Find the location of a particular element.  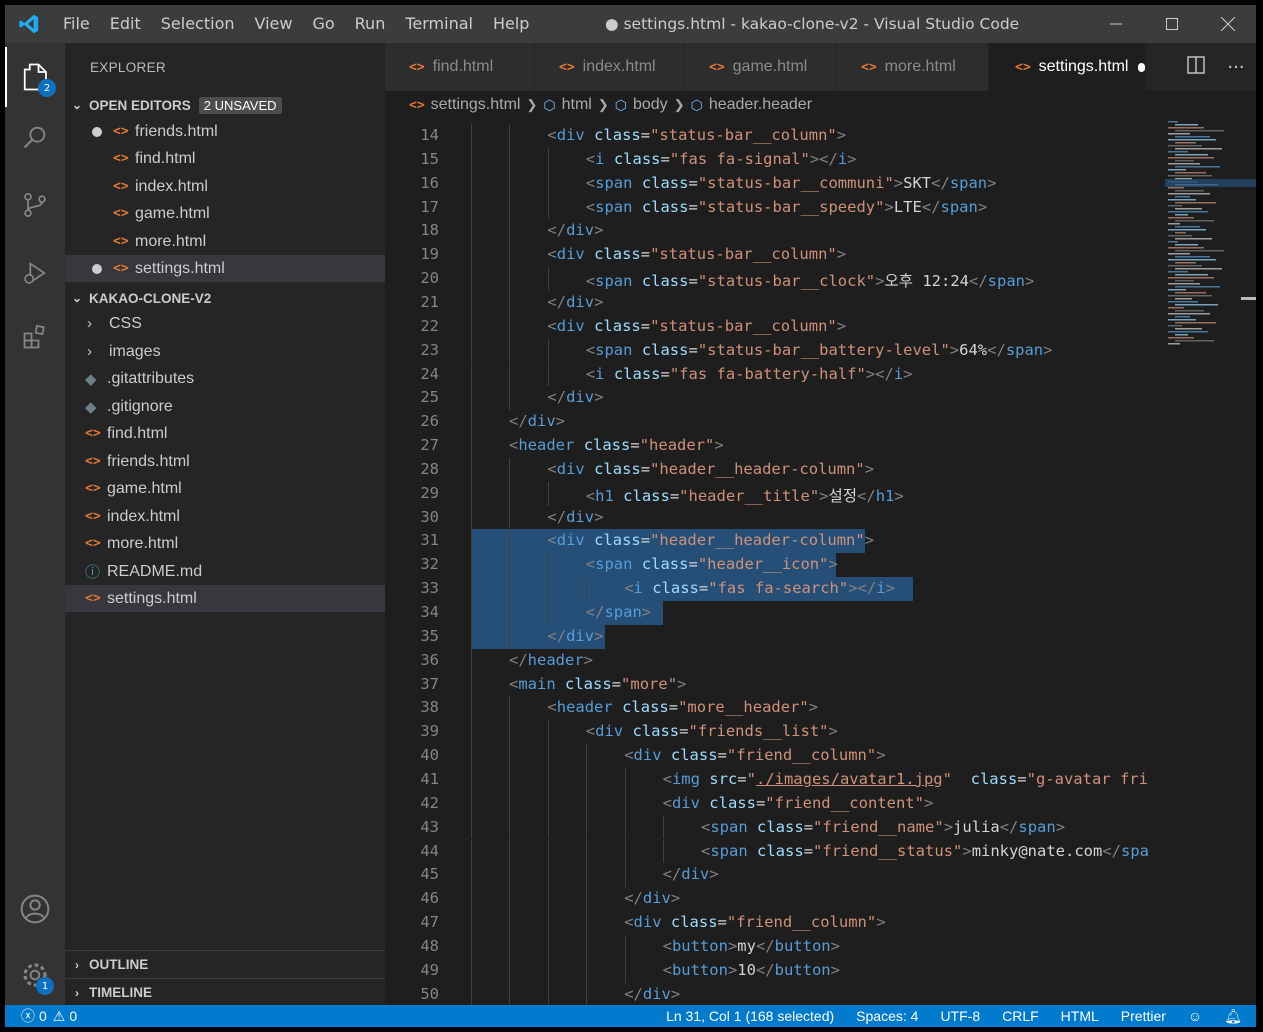

notifications-bell-icon: 🔔︎ is located at coordinates (1233, 1016).